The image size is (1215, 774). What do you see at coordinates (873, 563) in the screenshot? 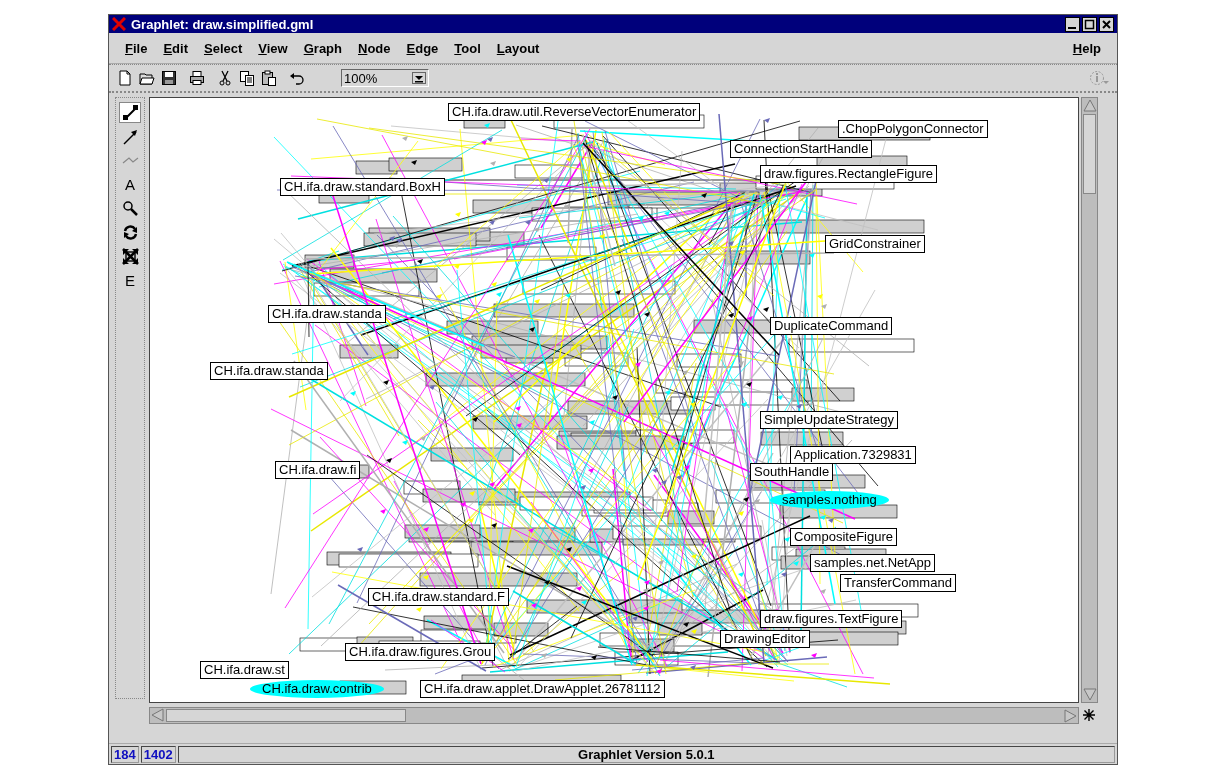
I see `graph-node: samples.net.NetApp` at bounding box center [873, 563].